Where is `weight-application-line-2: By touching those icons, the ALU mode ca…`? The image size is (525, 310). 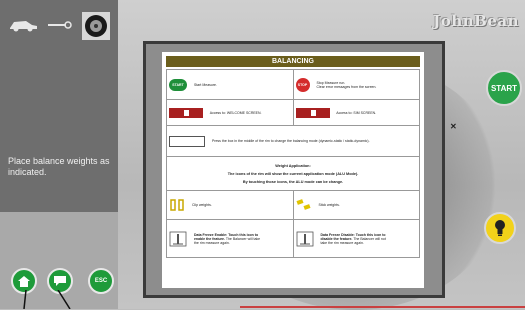 weight-application-line-2: By touching those icons, the ALU mode ca… is located at coordinates (293, 181).